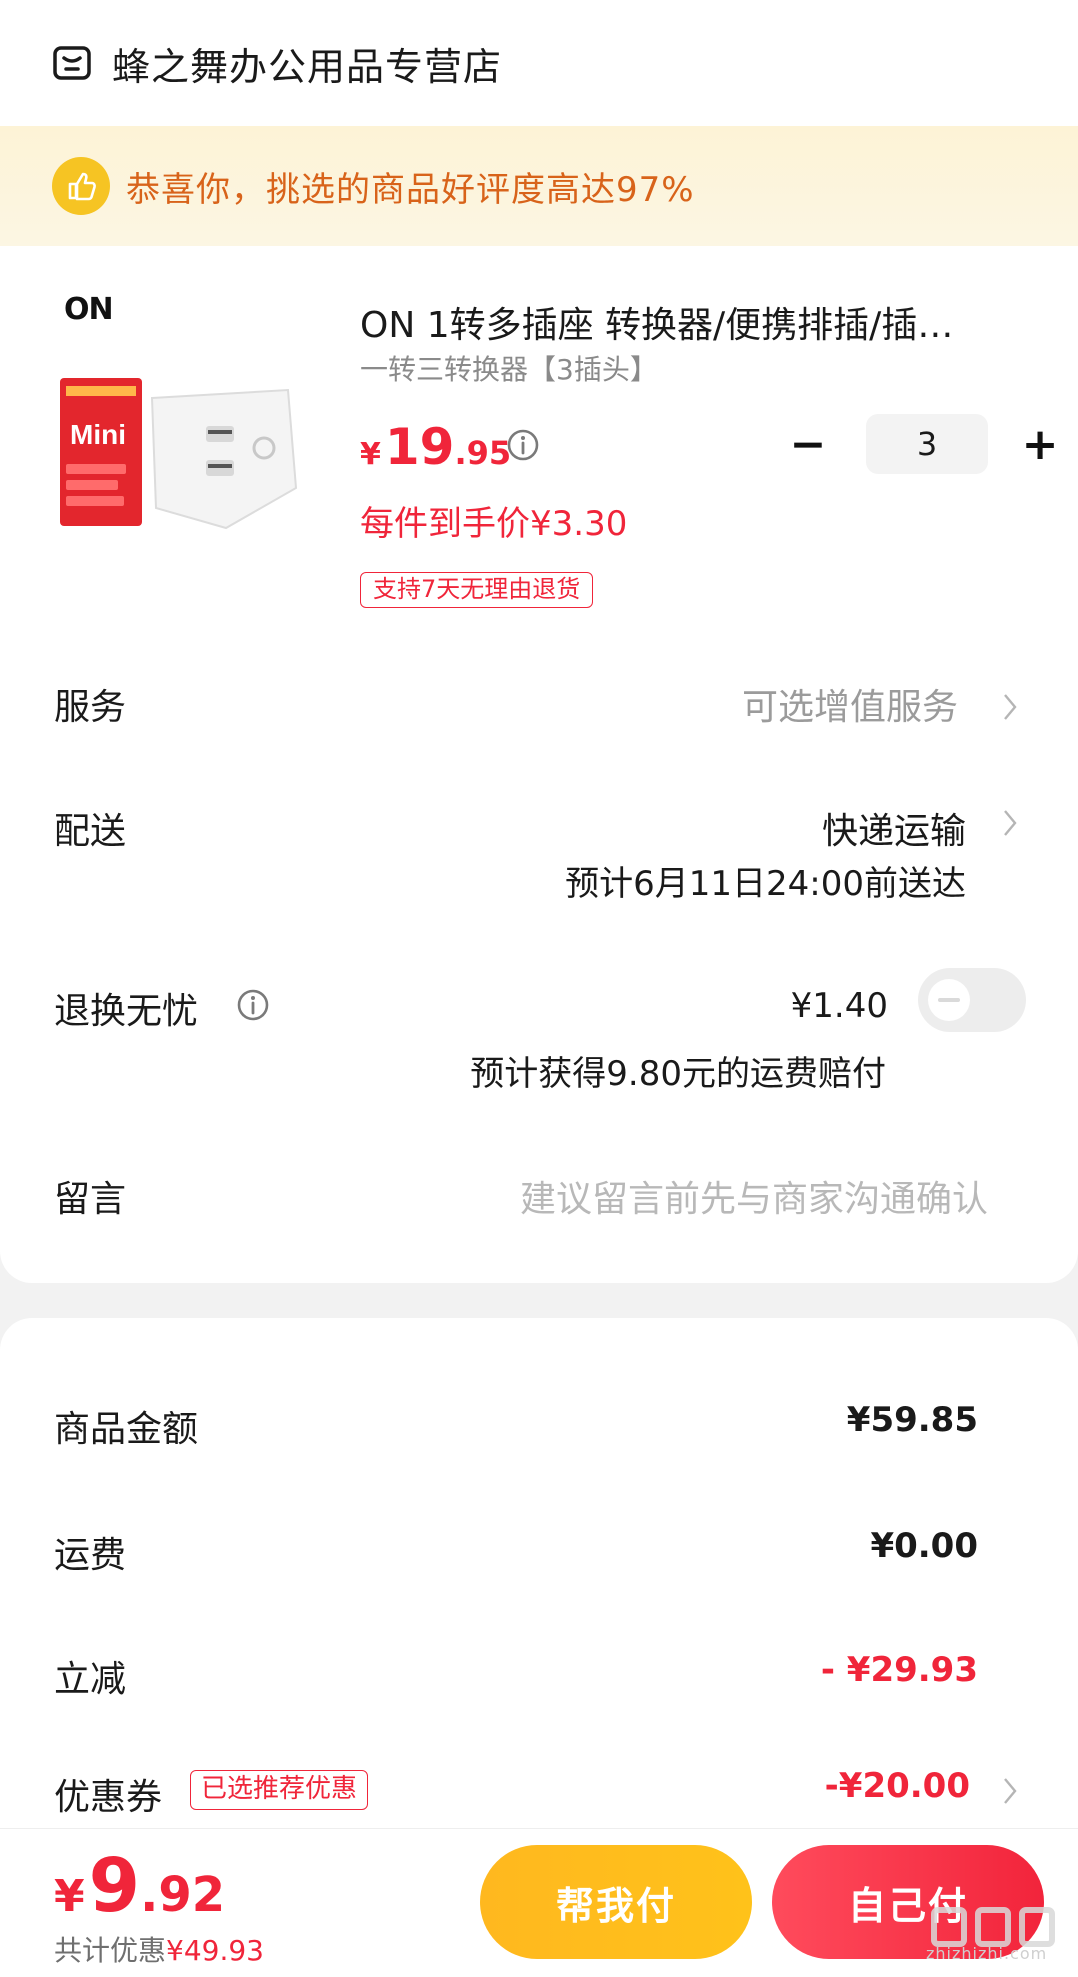  What do you see at coordinates (897, 1786) in the screenshot?
I see `coupon-value: -¥20.00` at bounding box center [897, 1786].